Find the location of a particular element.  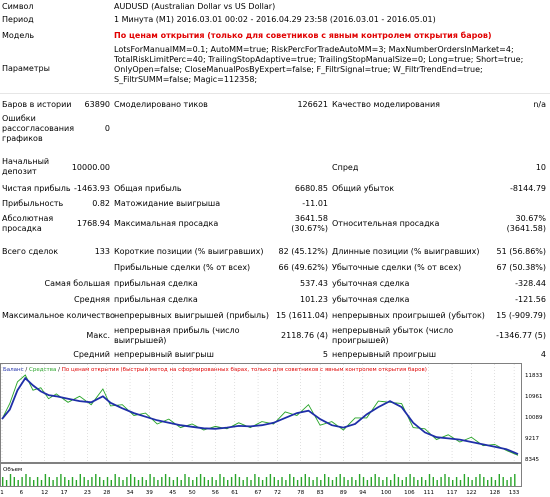

max-drawdown-pct: (30.67%) is located at coordinates (309, 228).